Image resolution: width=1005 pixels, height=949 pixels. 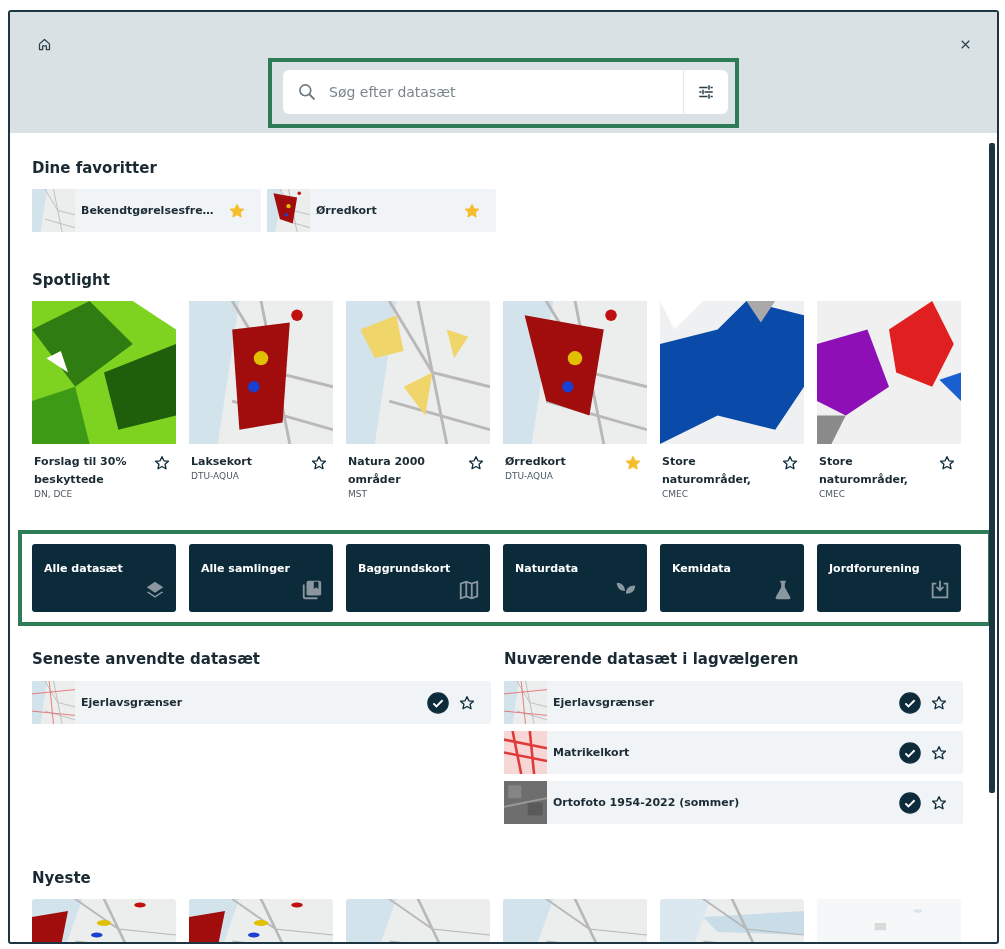 What do you see at coordinates (71, 280) in the screenshot?
I see `section-heading: Spotlight` at bounding box center [71, 280].